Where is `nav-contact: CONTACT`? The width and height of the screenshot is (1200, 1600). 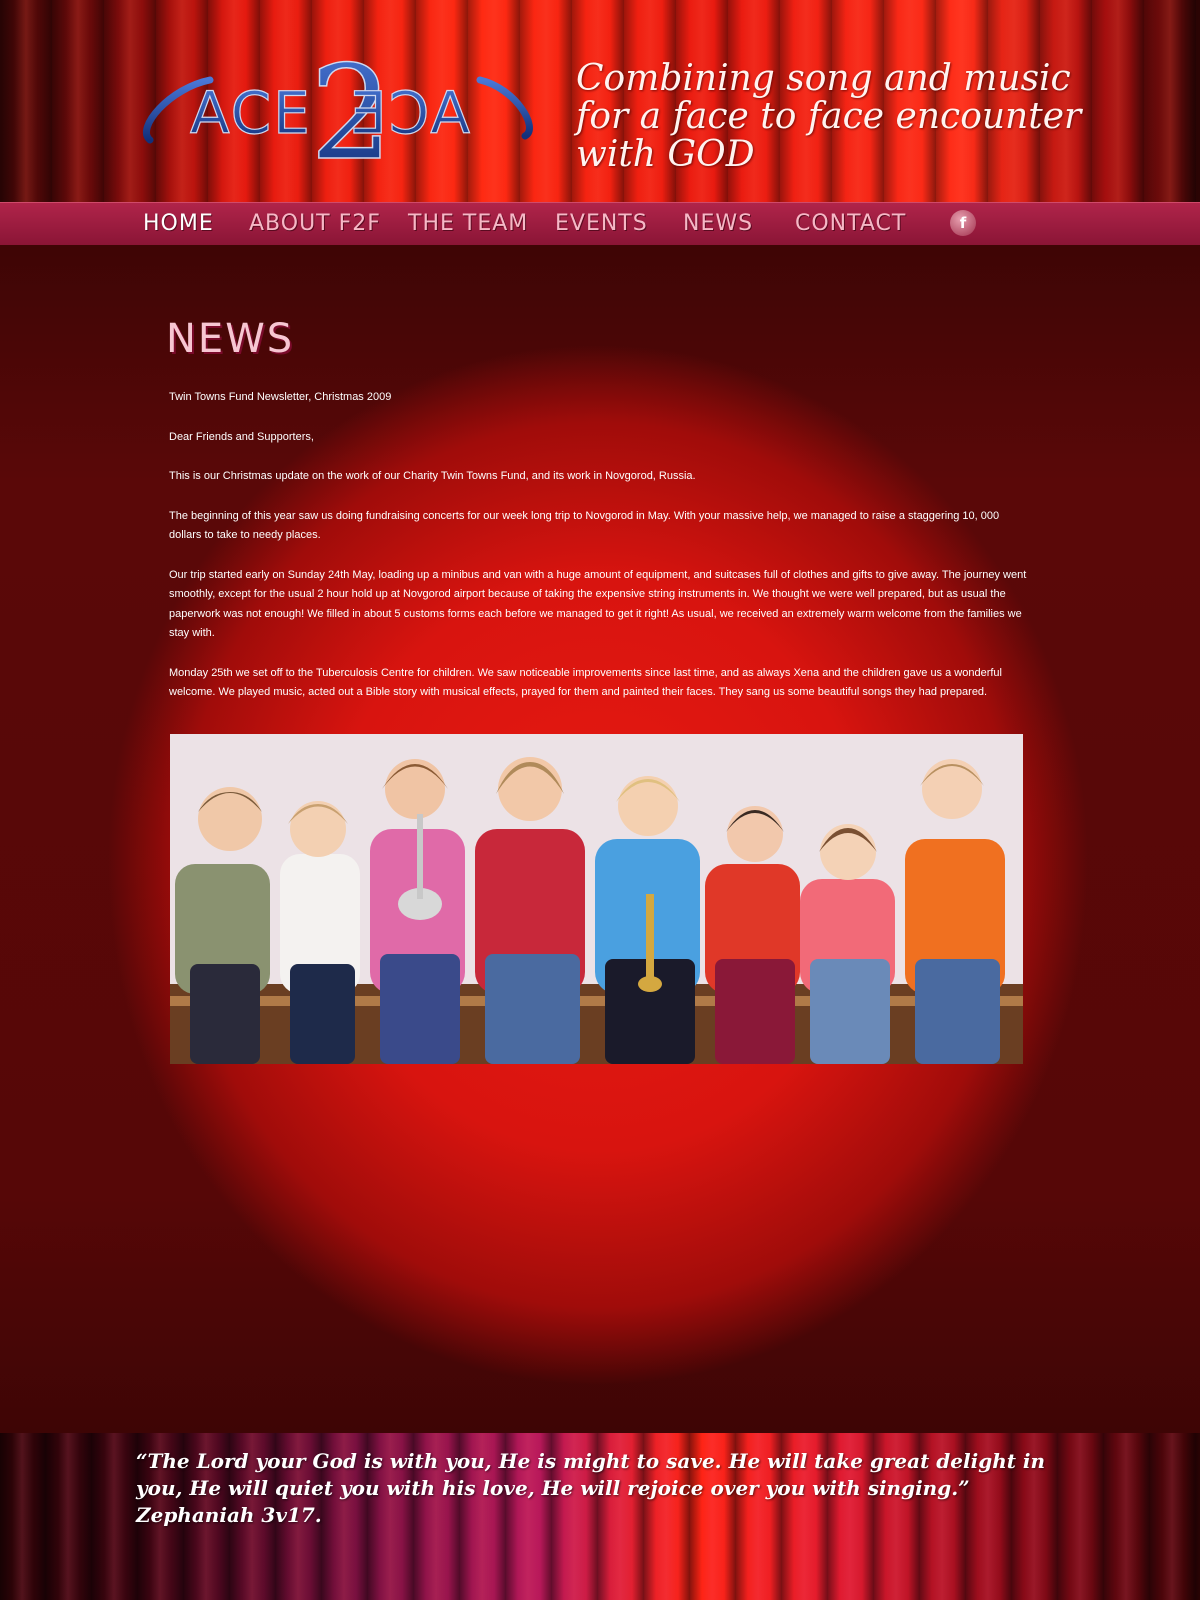 nav-contact: CONTACT is located at coordinates (850, 223).